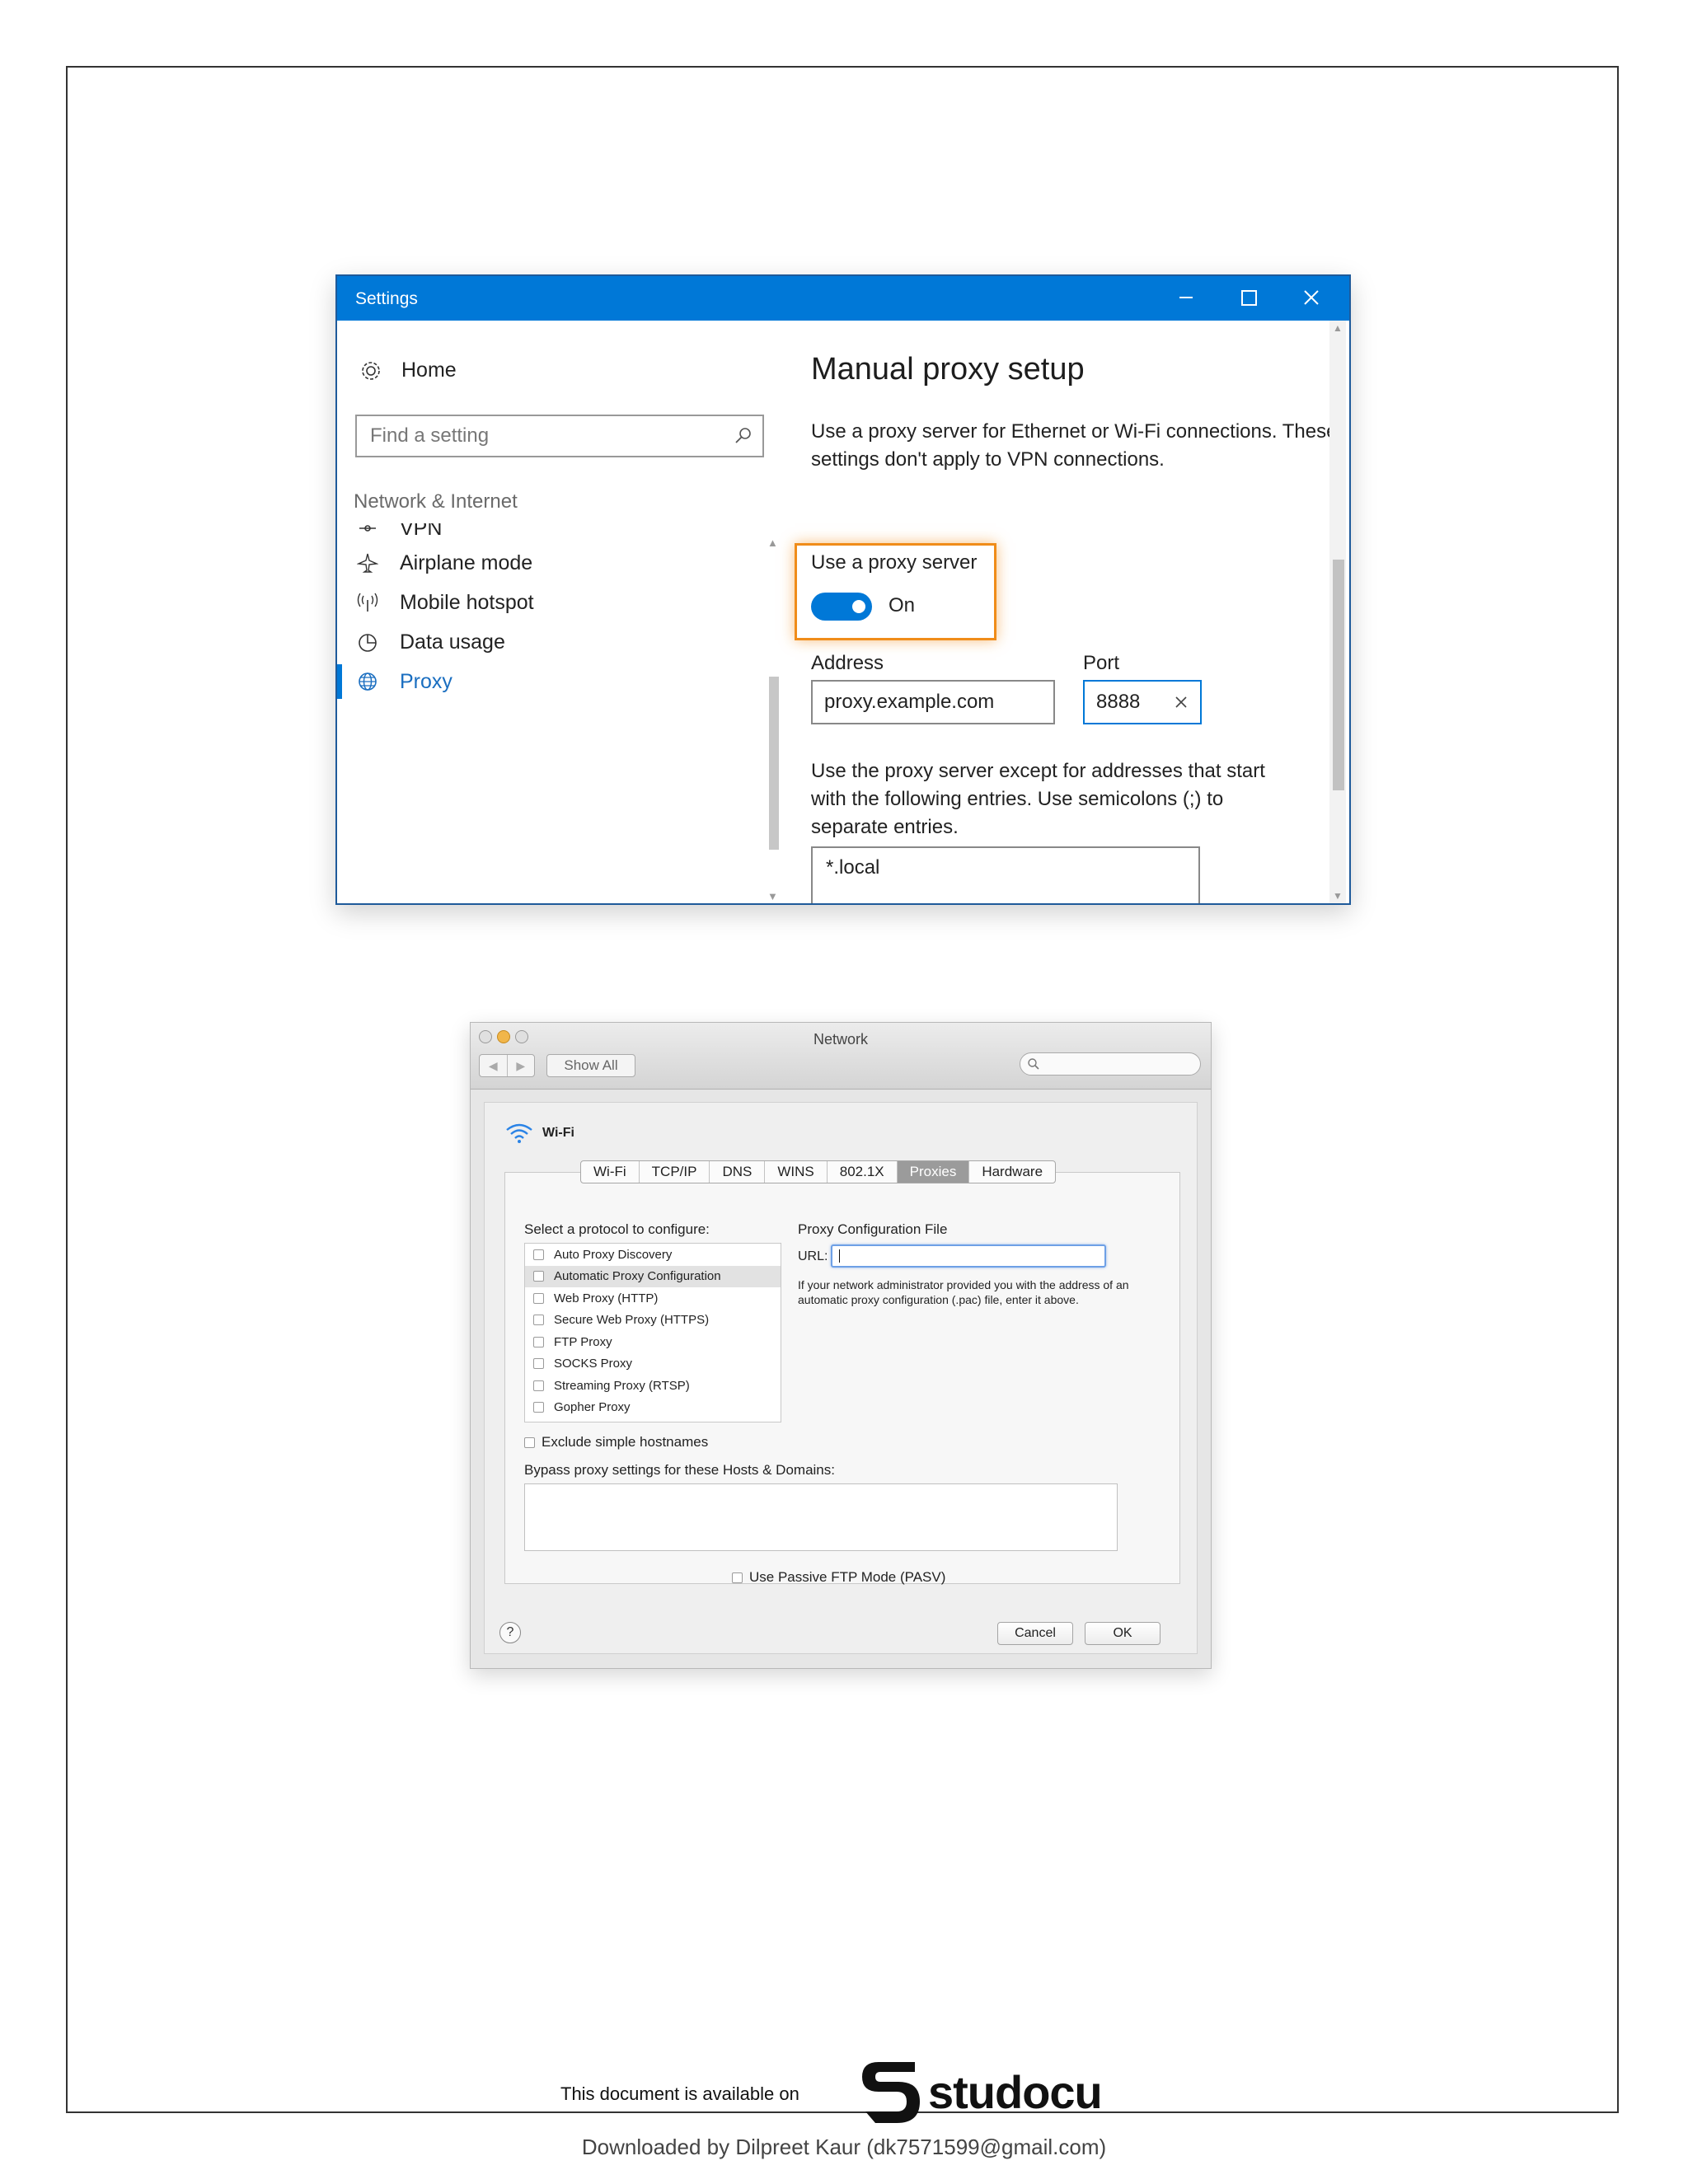 This screenshot has height=2184, width=1688. I want to click on protocol-label-text: SOCKS Proxy, so click(594, 1364).